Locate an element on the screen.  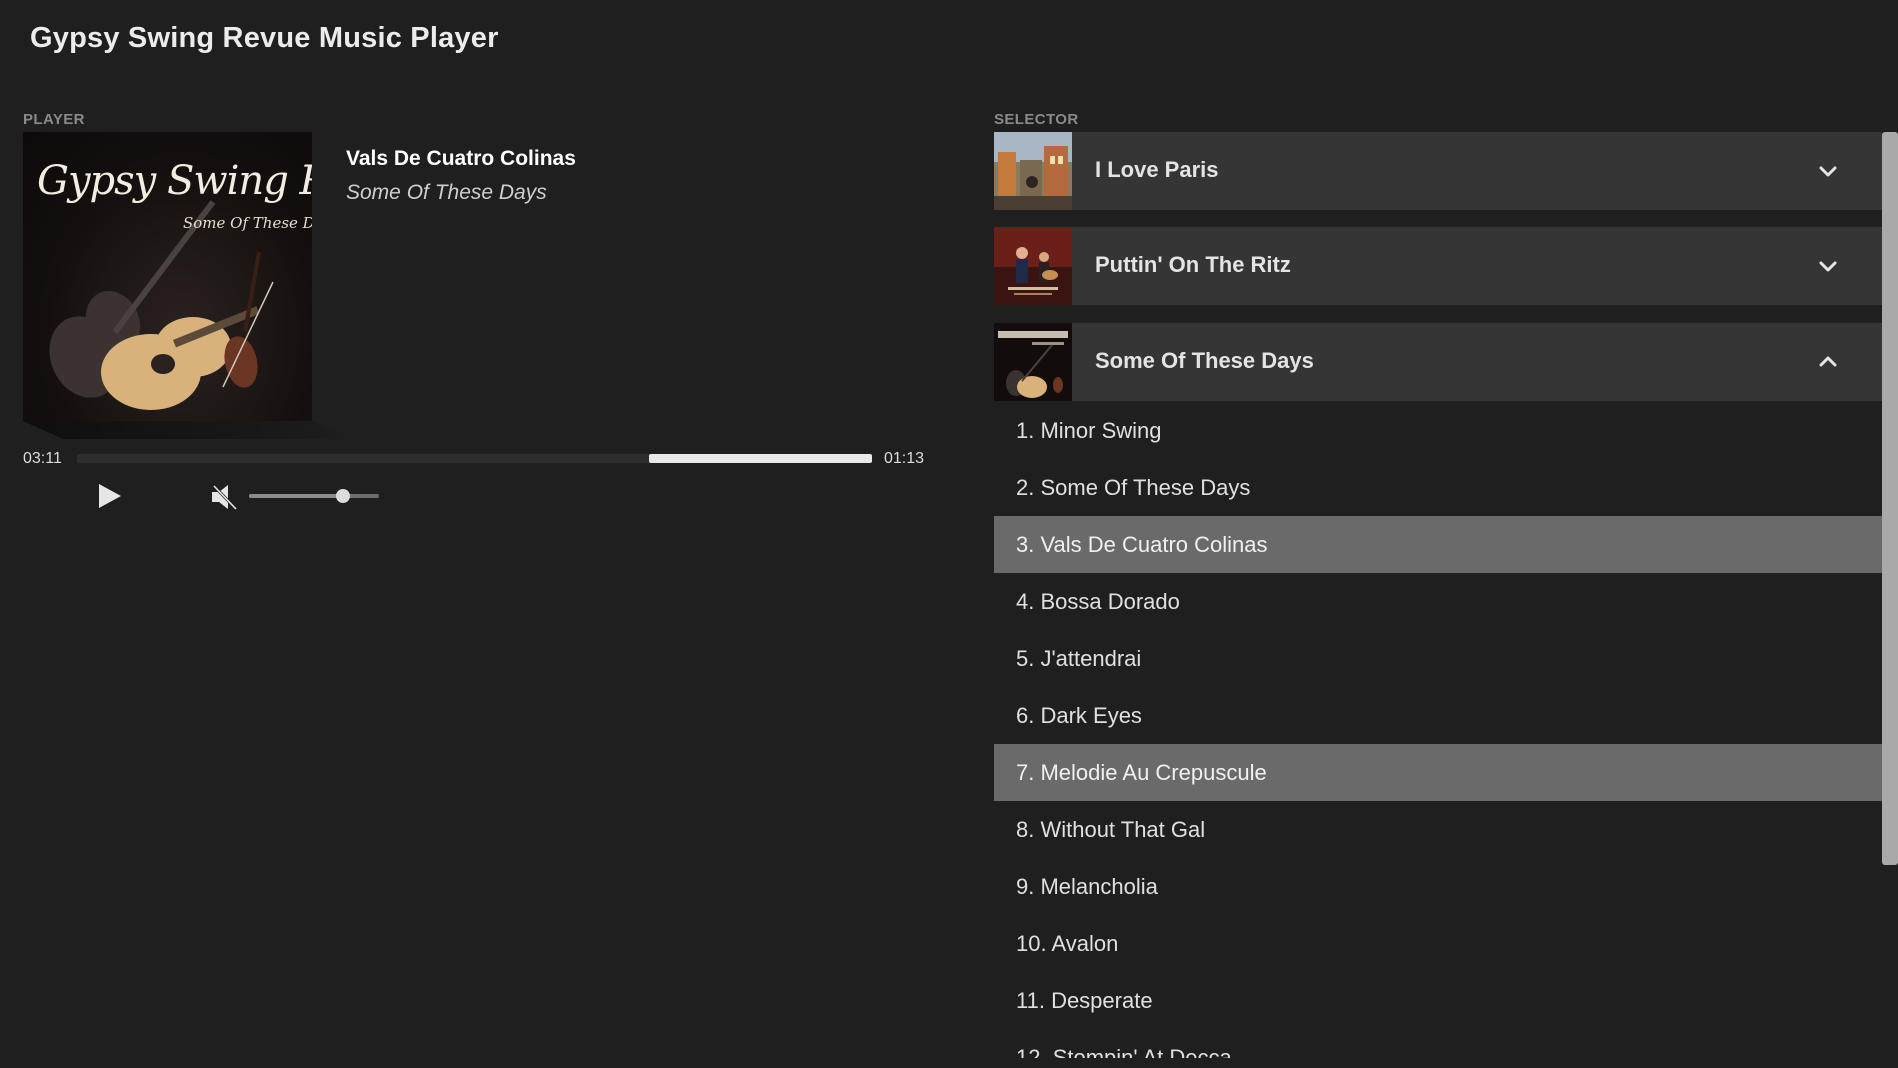
selector-scrollbar-thumb is located at coordinates (1890, 498).